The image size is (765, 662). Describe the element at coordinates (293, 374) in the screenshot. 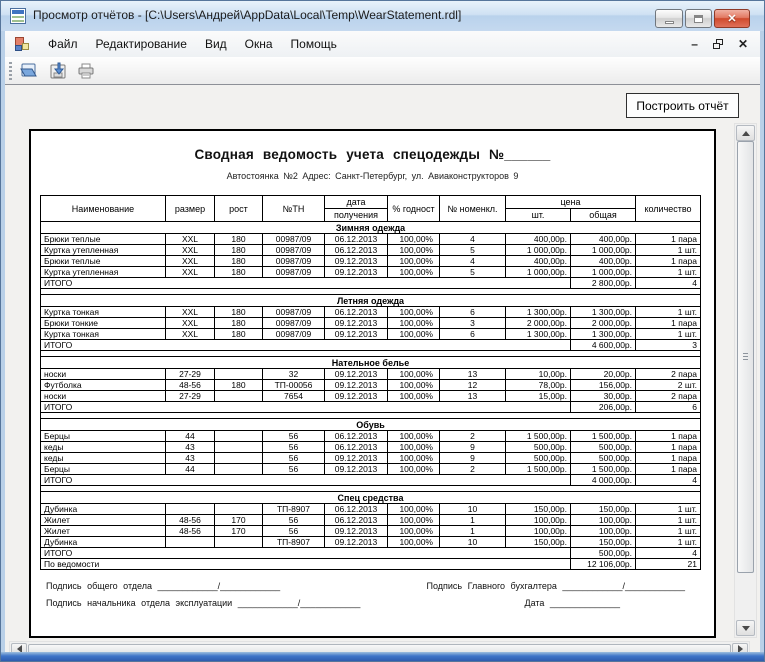

I see `cell-tn: 32` at that location.